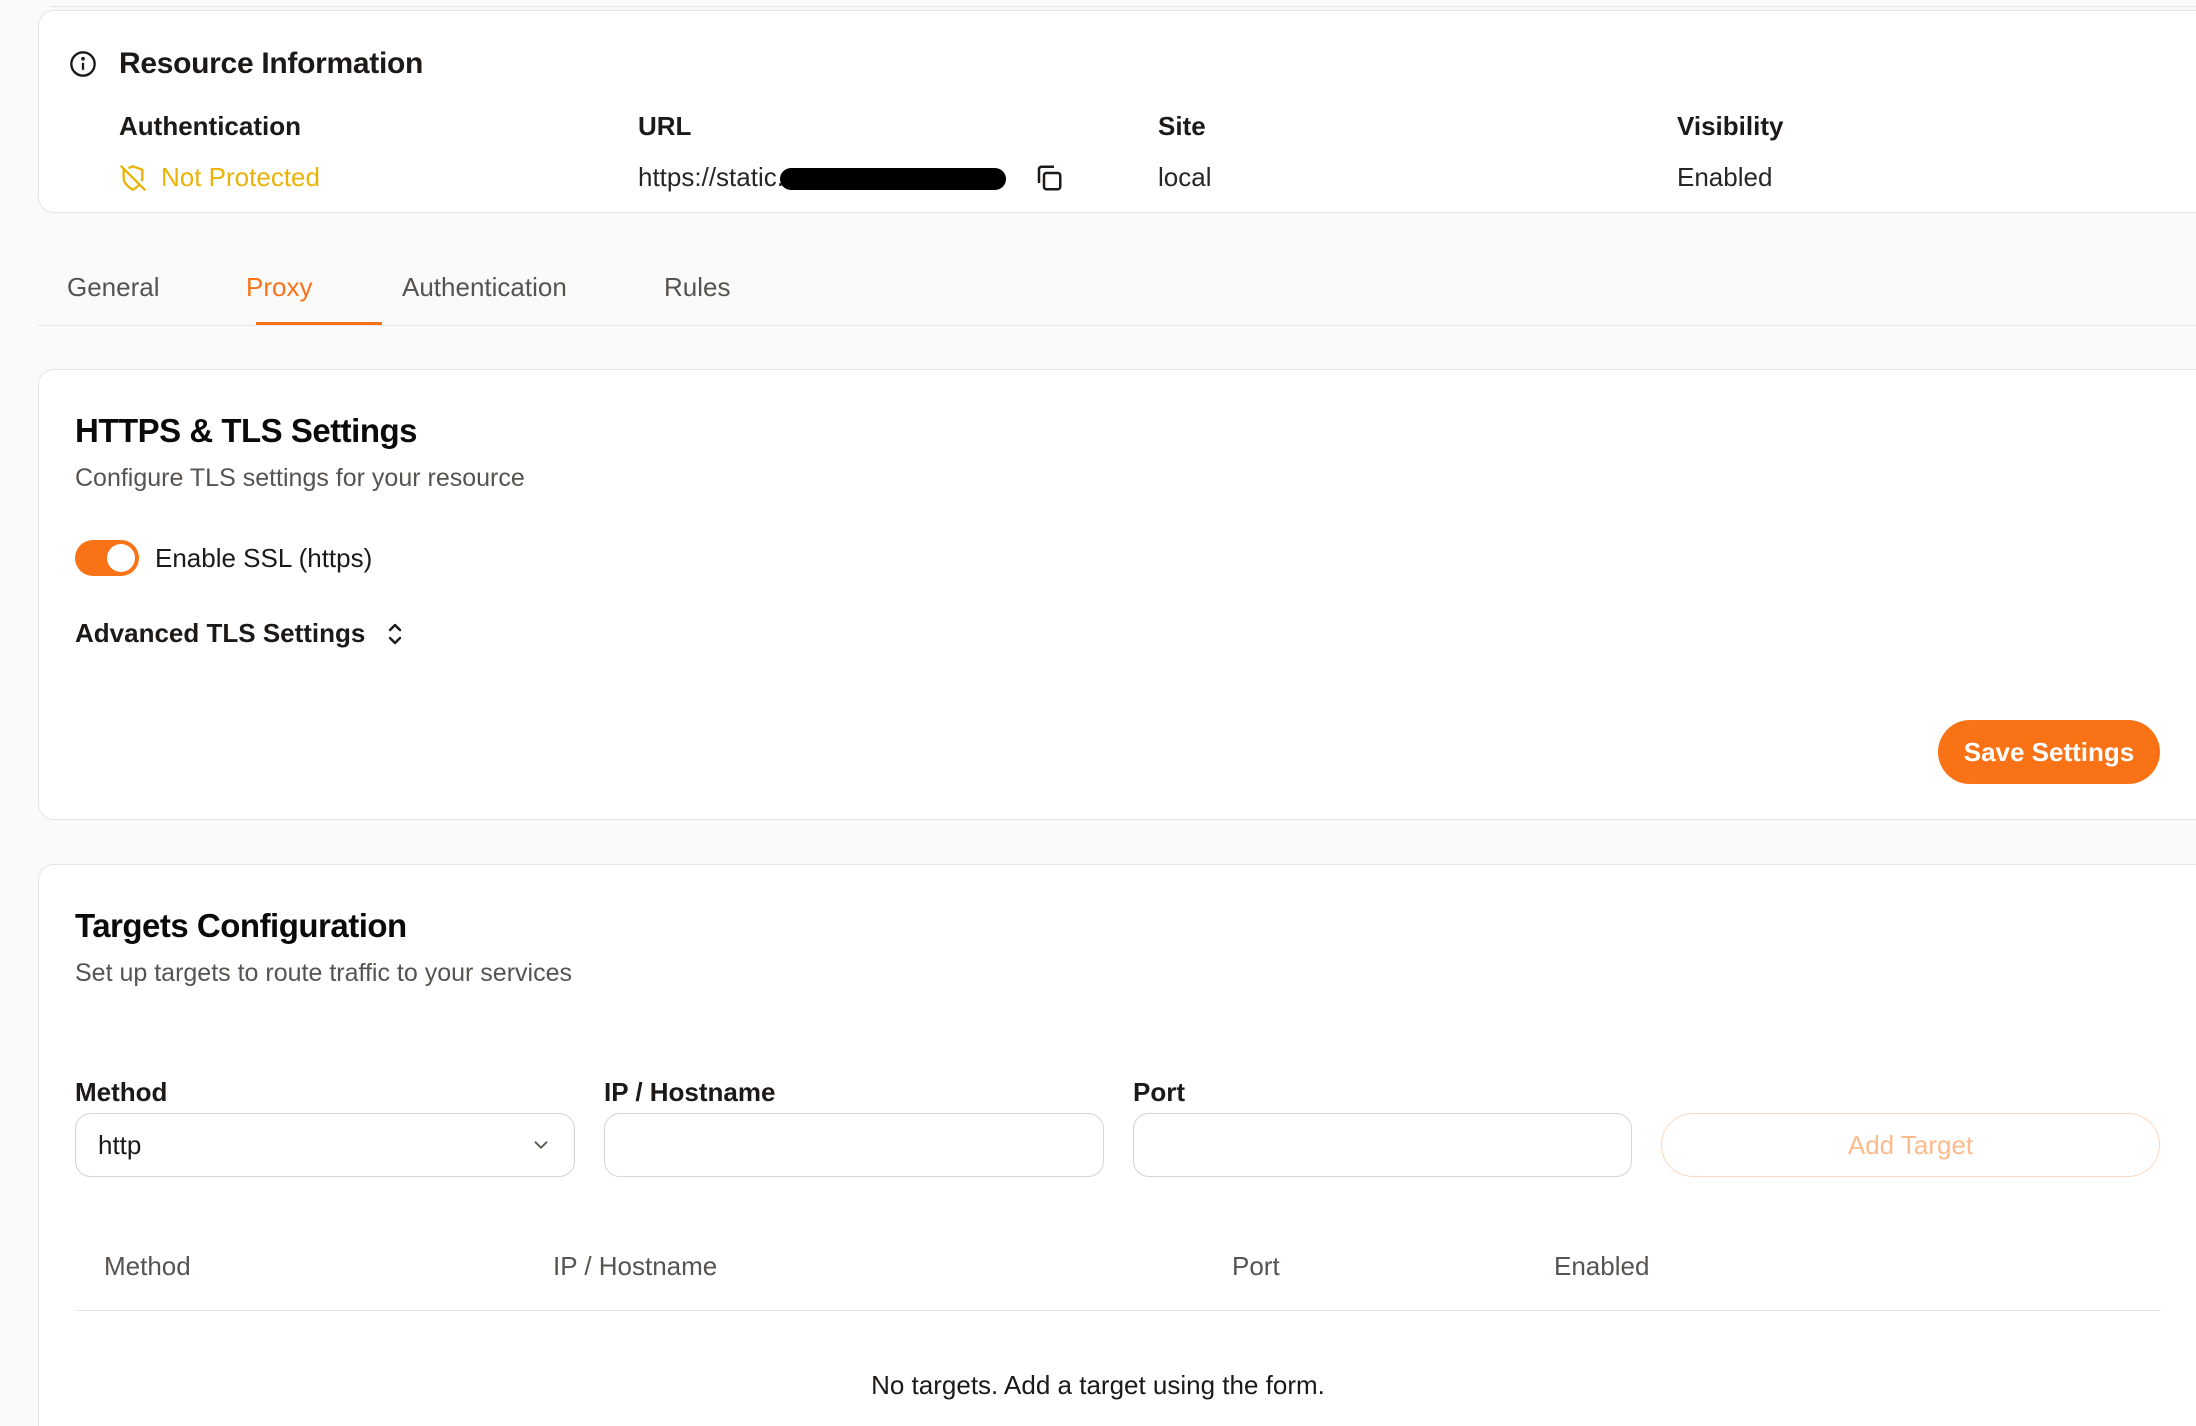 Image resolution: width=2196 pixels, height=1426 pixels. Describe the element at coordinates (113, 298) in the screenshot. I see `tab-general: General` at that location.